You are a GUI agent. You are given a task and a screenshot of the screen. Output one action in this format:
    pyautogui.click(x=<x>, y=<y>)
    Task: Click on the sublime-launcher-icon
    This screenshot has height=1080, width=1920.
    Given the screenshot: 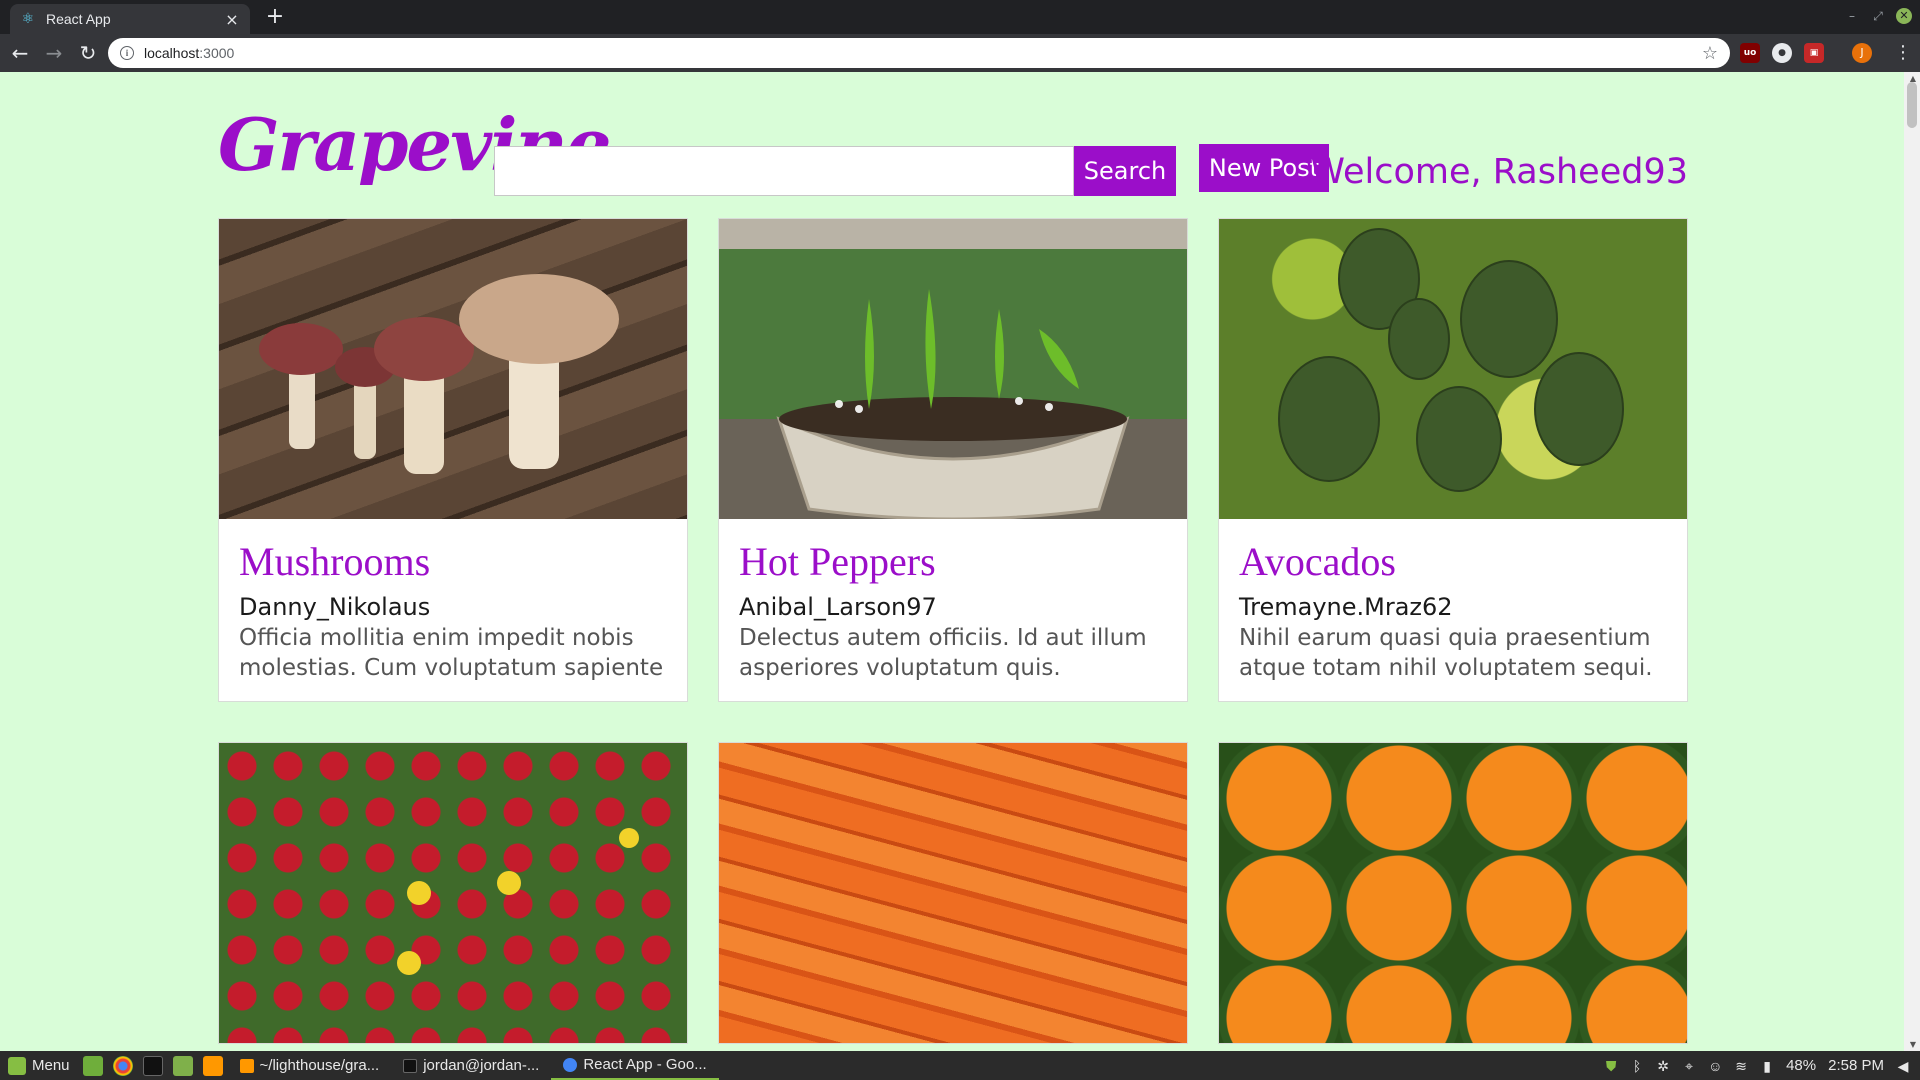 What is the action you would take?
    pyautogui.click(x=212, y=1065)
    